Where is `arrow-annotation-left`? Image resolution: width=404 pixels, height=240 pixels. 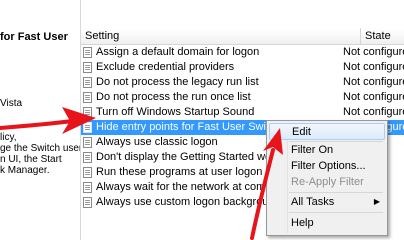
arrow-annotation-left is located at coordinates (48, 120).